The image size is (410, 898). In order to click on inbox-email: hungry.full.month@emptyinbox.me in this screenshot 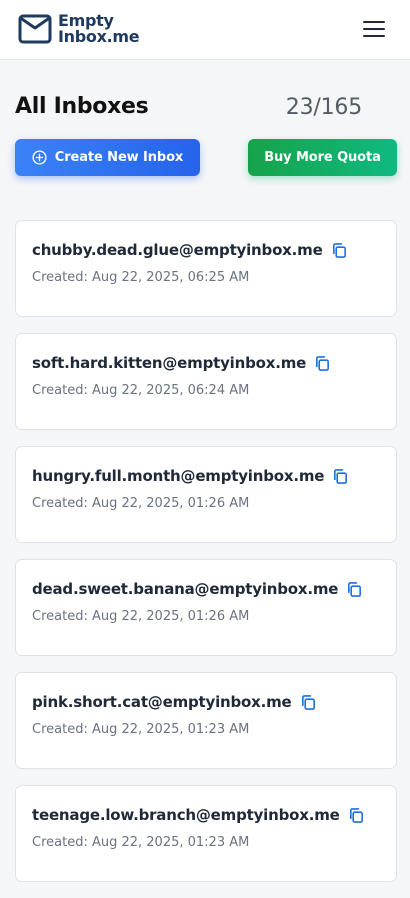, I will do `click(178, 476)`.